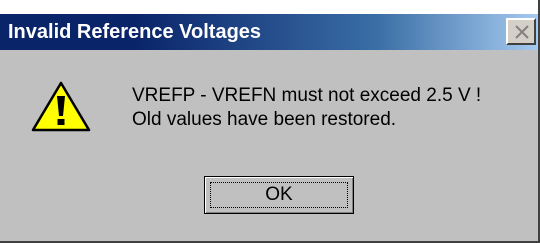 Image resolution: width=540 pixels, height=243 pixels. I want to click on background-strip, so click(269, 7).